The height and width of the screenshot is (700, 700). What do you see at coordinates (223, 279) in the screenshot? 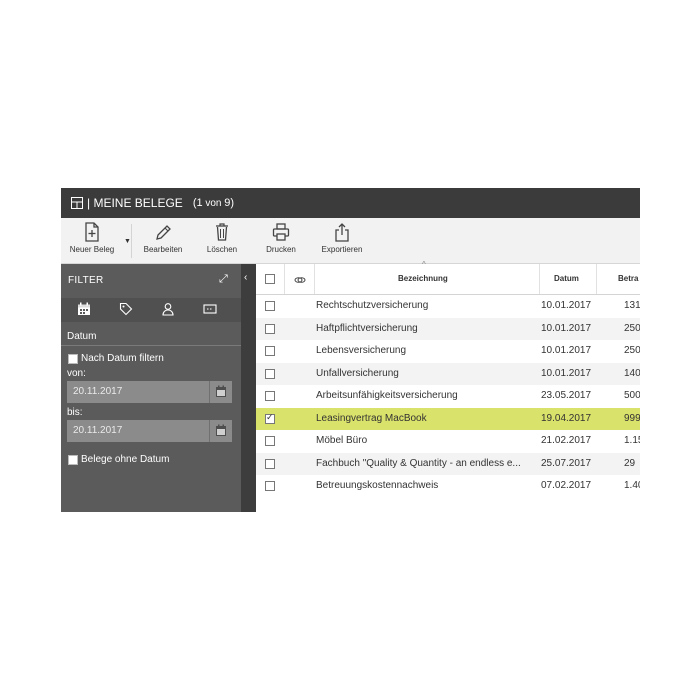
I see `expand-icon: ⤢` at bounding box center [223, 279].